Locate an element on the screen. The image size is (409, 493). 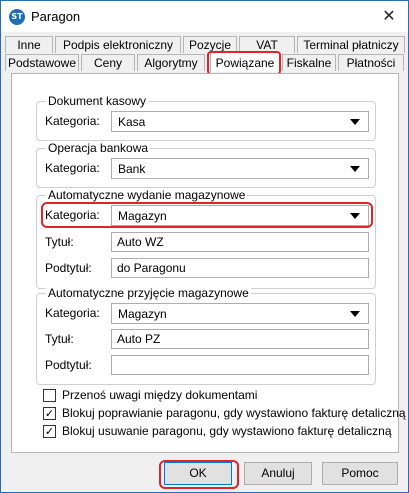
tab-podstawowe: Podstawowe is located at coordinates (42, 62).